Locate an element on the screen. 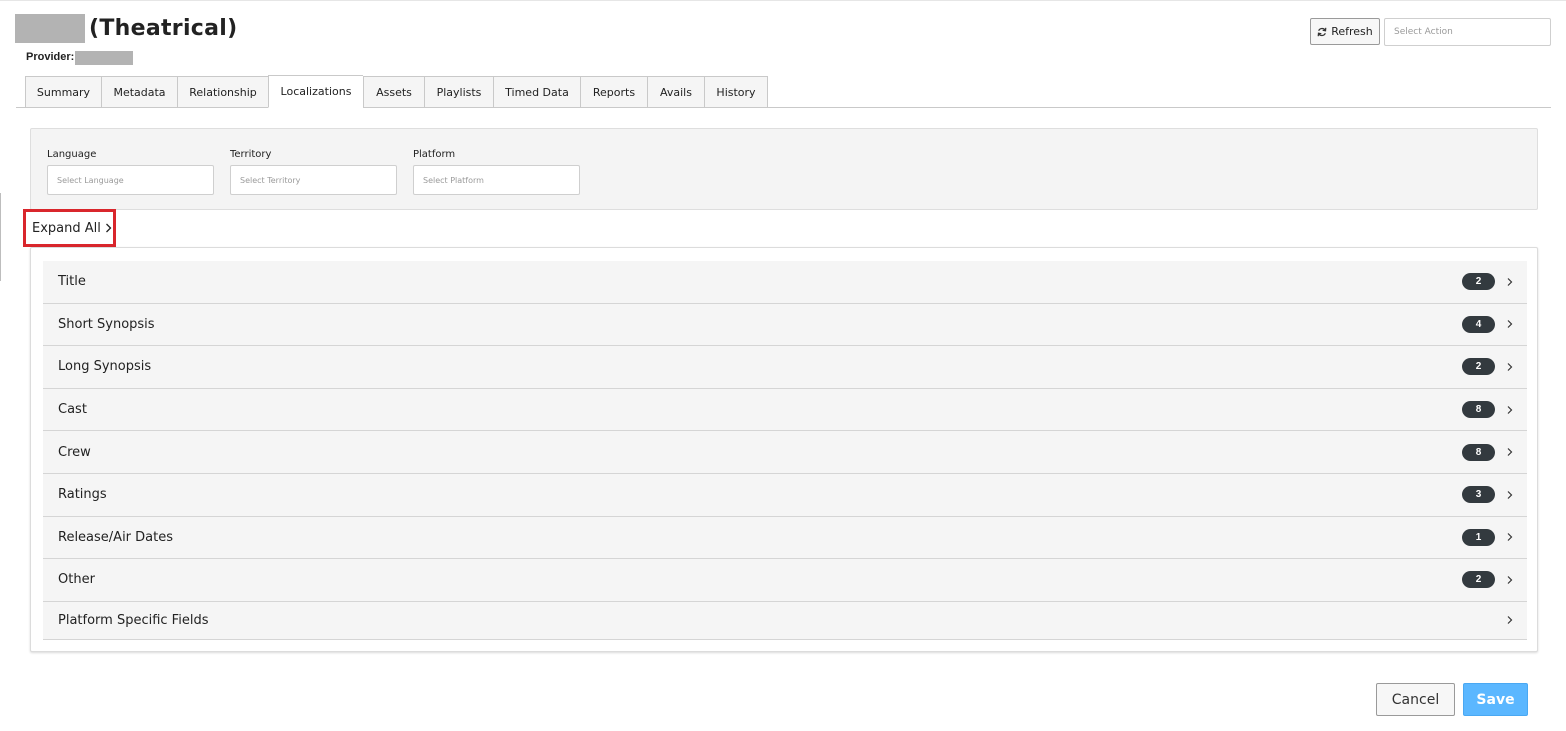  save-button: Save is located at coordinates (1495, 699).